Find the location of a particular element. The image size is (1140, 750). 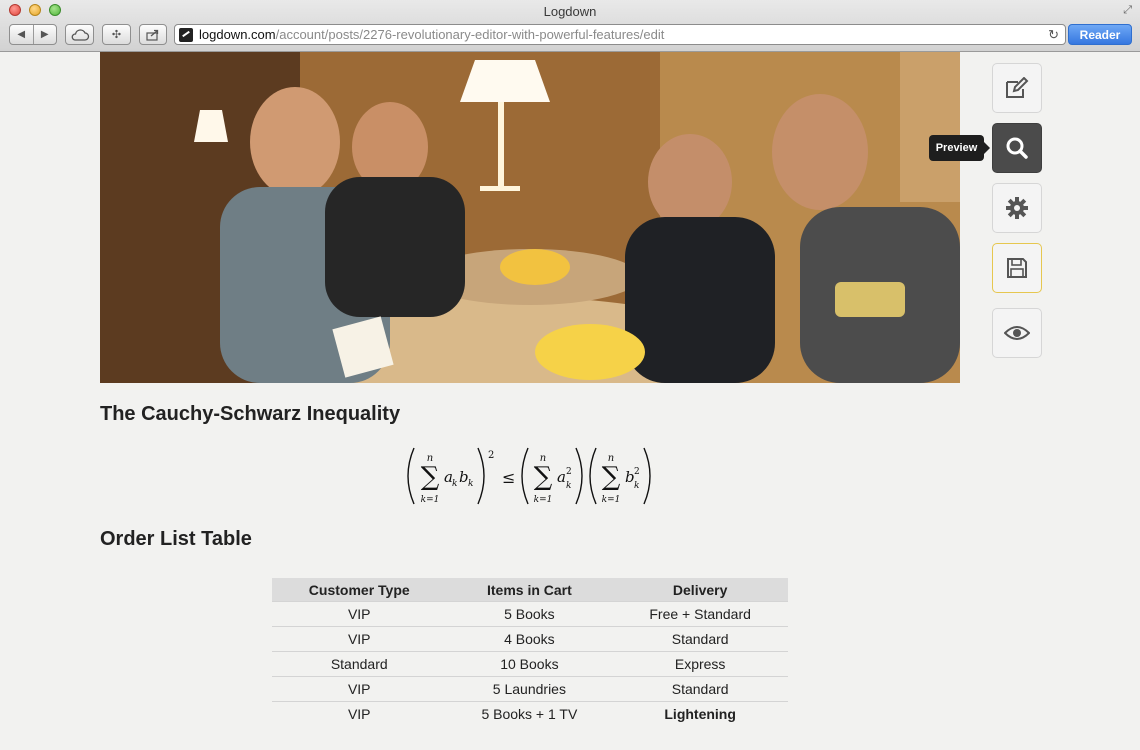

preview-tooltip: Preview is located at coordinates (959, 148).